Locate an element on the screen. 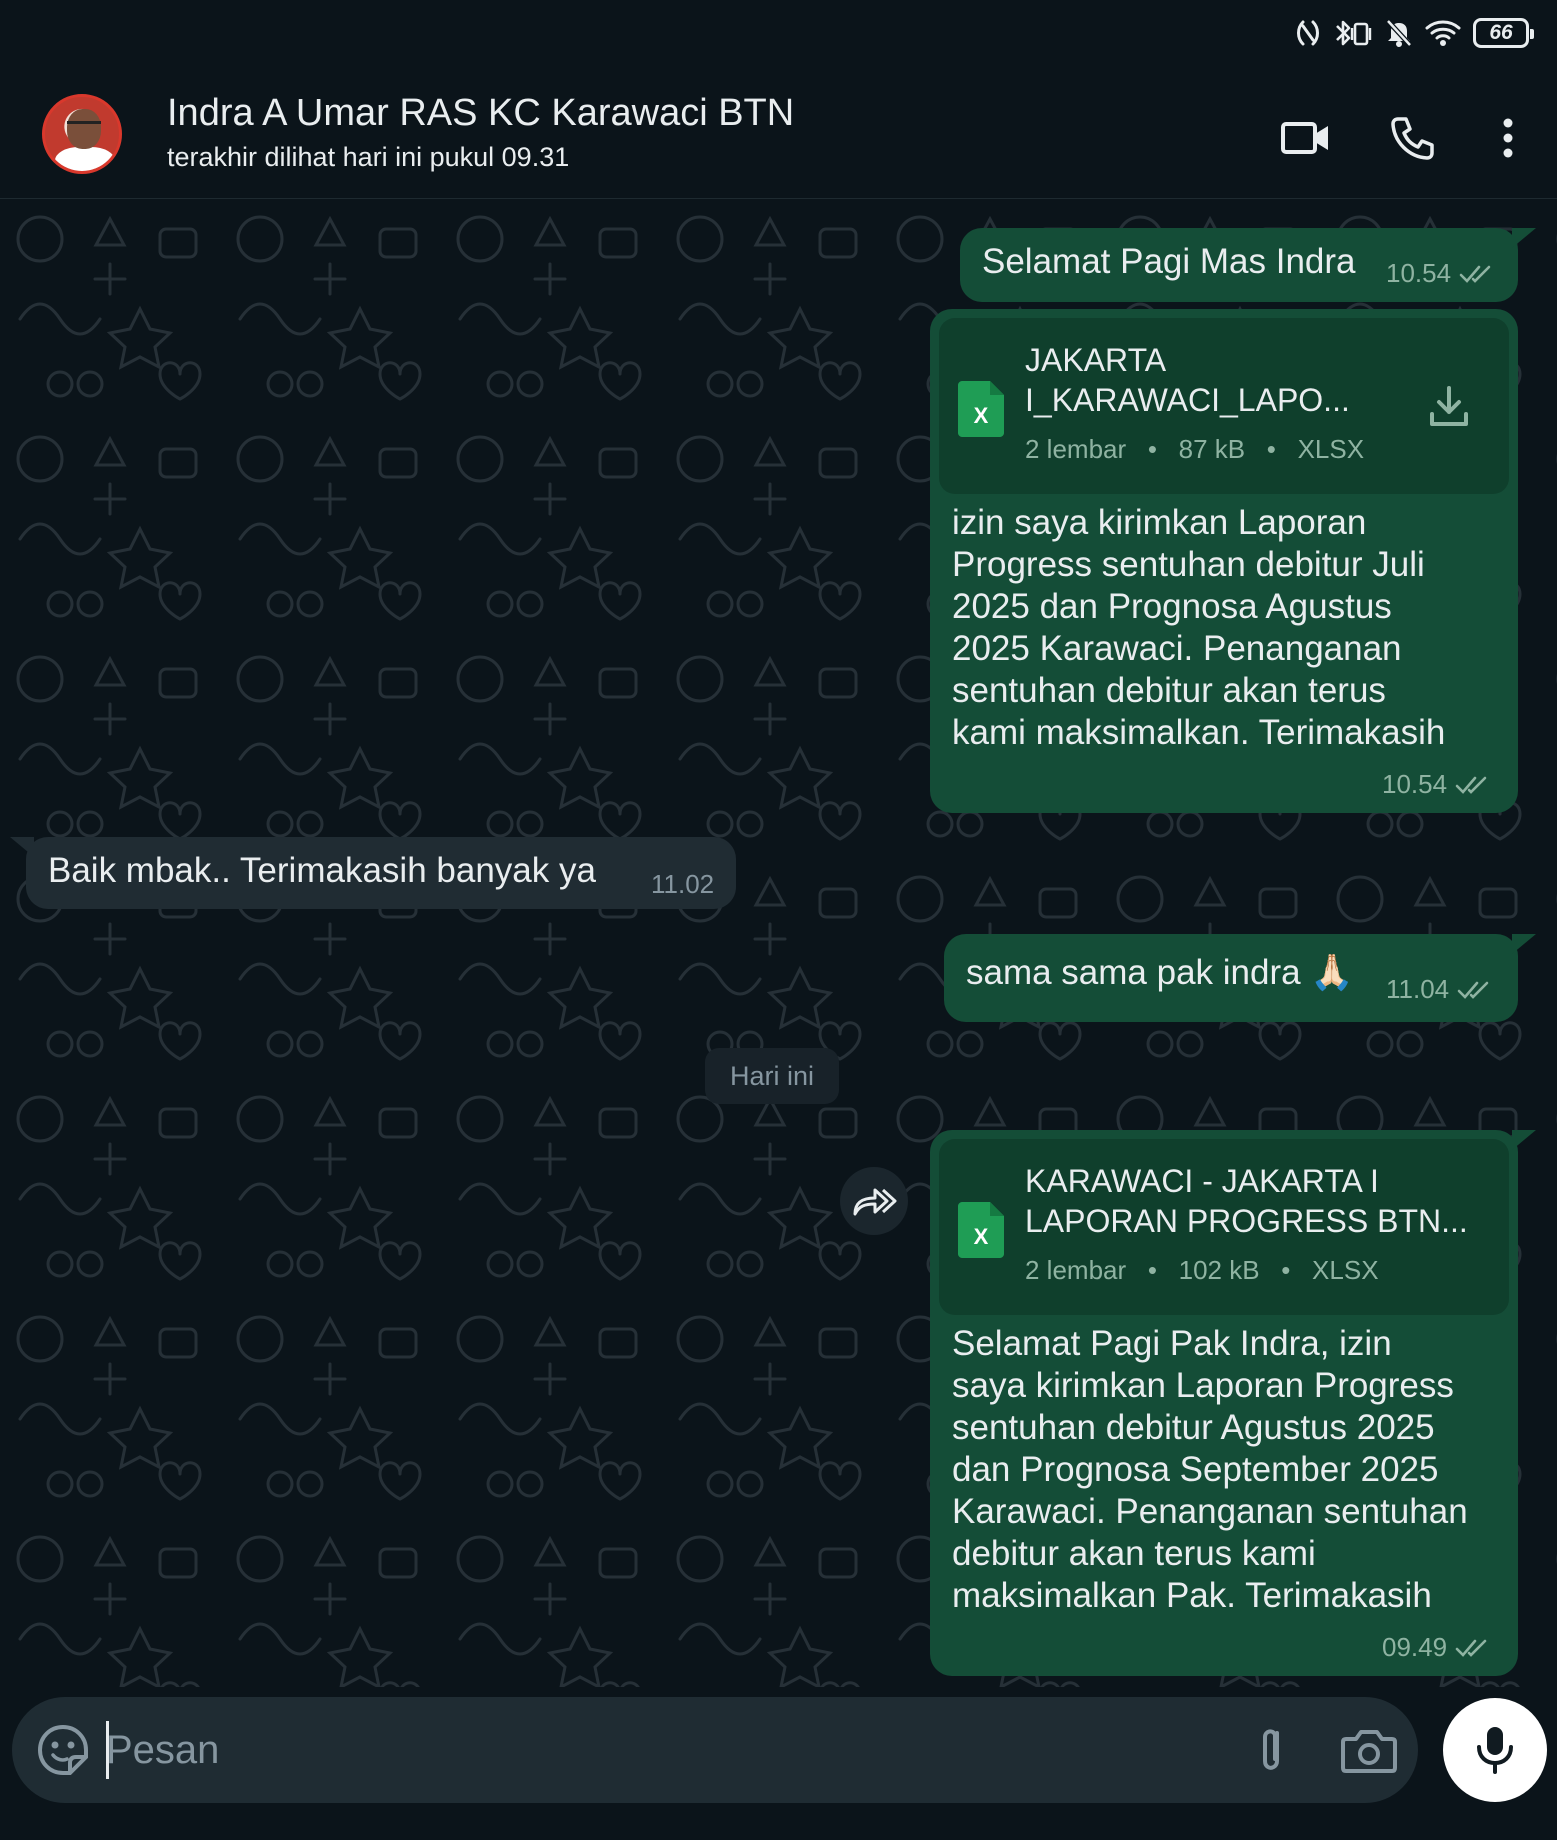 The width and height of the screenshot is (1557, 1840). message-meta: 11.02 is located at coordinates (682, 884).